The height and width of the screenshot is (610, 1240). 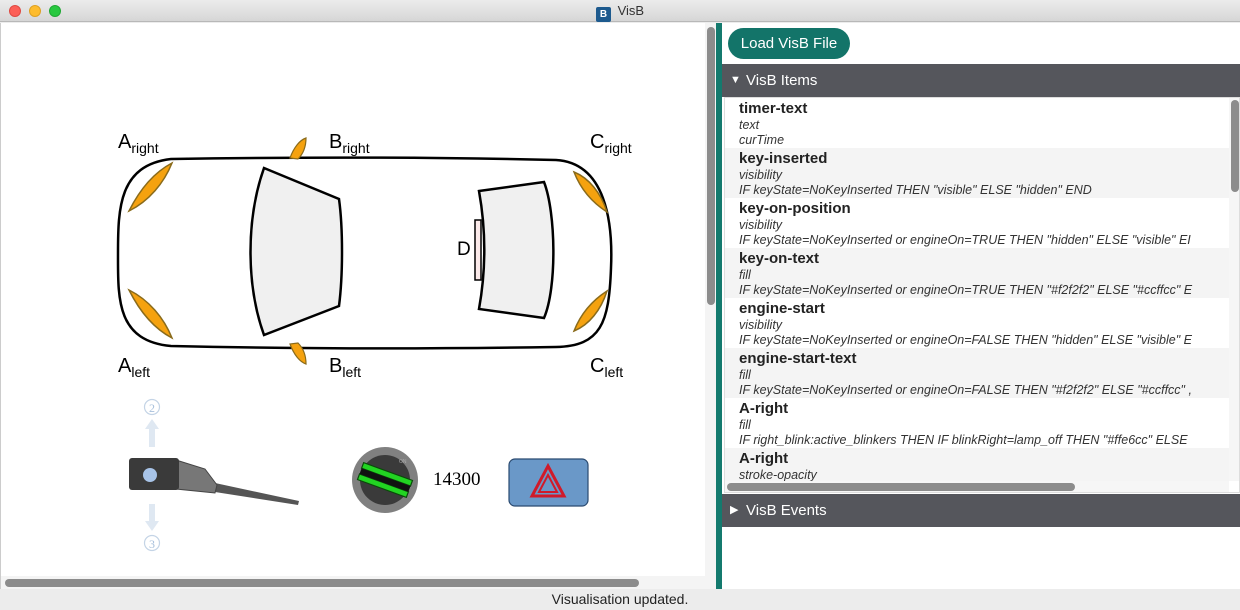 I want to click on title-bar: B VisB, so click(x=620, y=11).